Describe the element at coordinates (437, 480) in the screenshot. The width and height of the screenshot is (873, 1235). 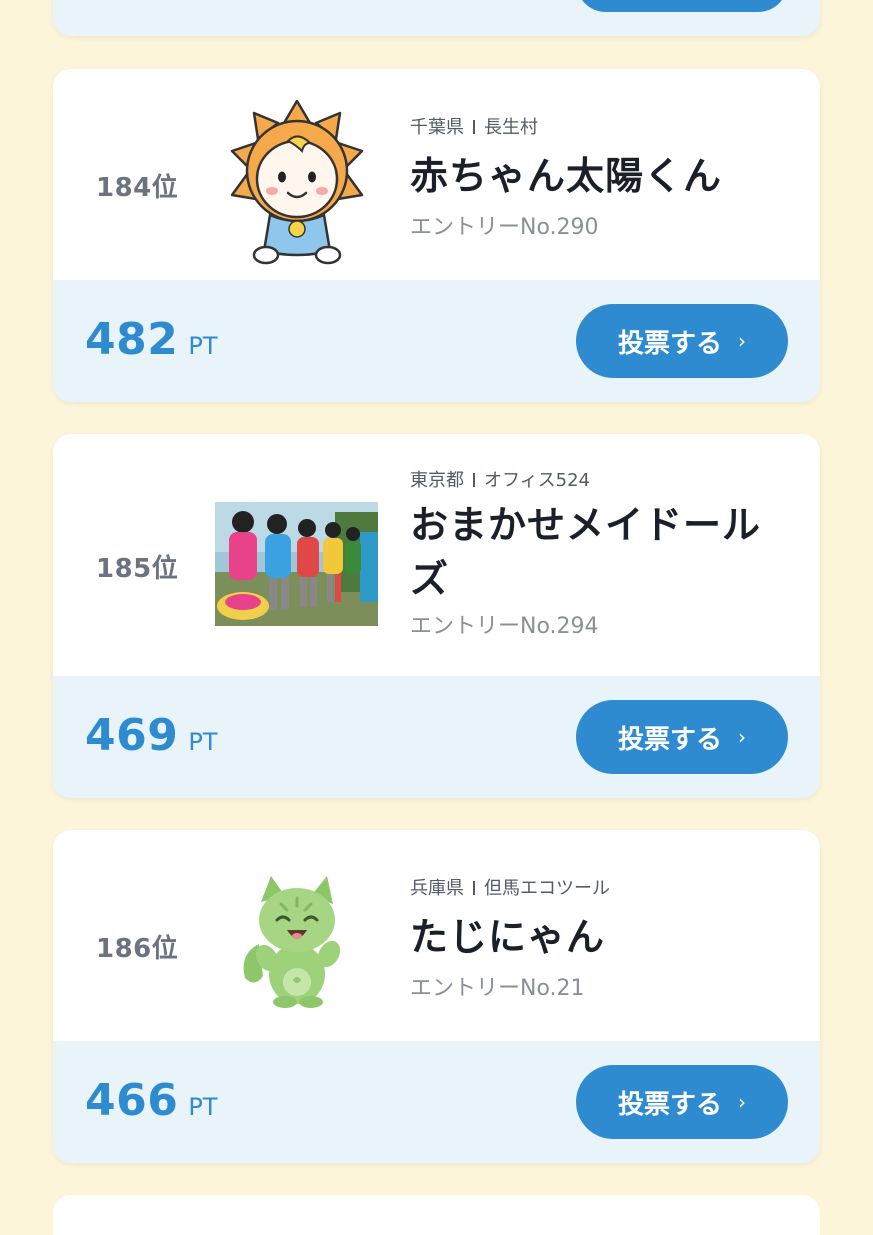
I see `prefecture-label: 東京都` at that location.